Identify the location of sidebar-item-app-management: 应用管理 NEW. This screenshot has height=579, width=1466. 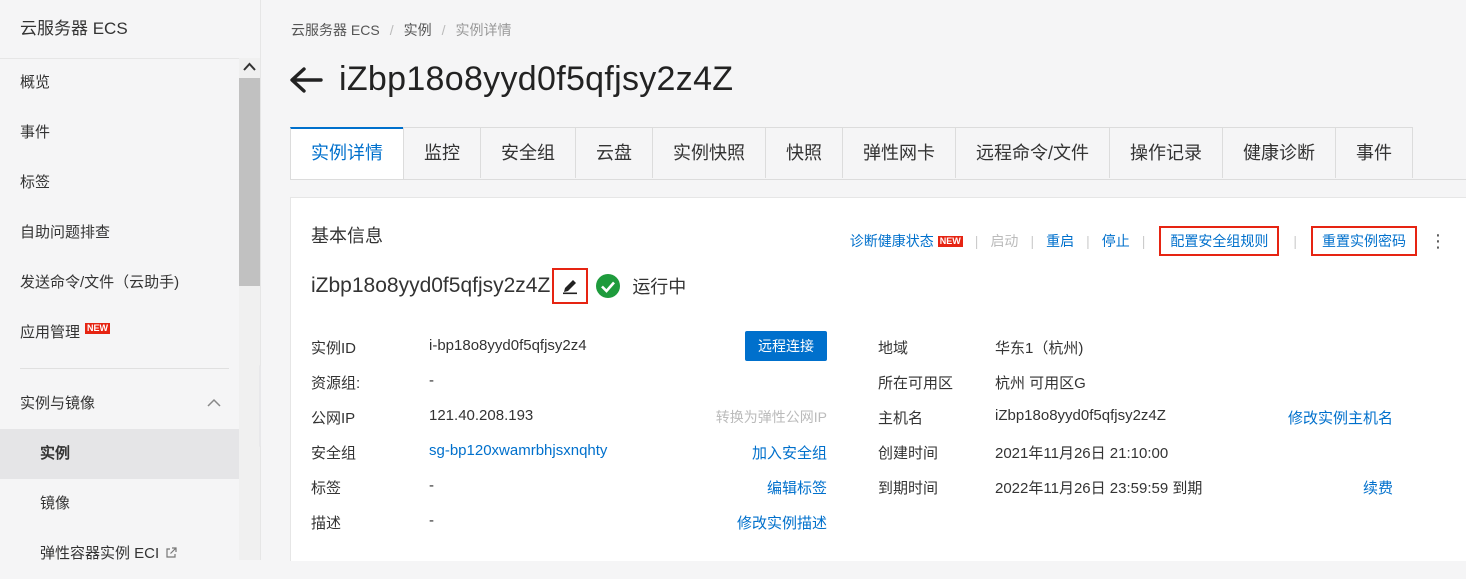
(119, 333).